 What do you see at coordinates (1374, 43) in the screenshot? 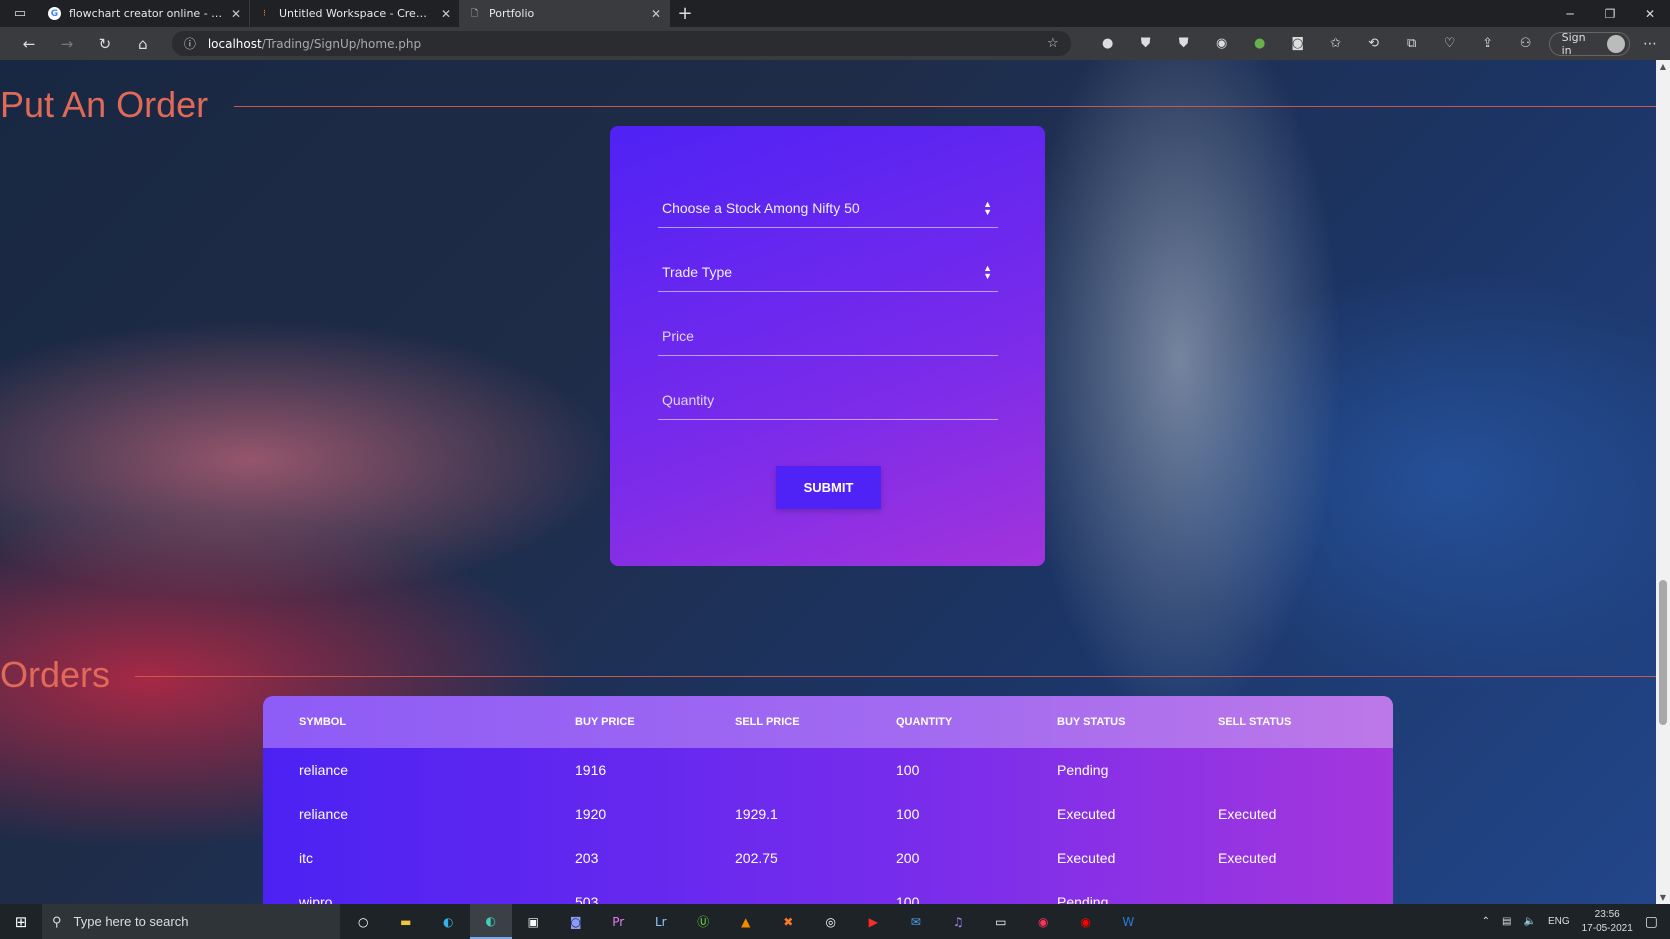
I see `history-icon: ⟲` at bounding box center [1374, 43].